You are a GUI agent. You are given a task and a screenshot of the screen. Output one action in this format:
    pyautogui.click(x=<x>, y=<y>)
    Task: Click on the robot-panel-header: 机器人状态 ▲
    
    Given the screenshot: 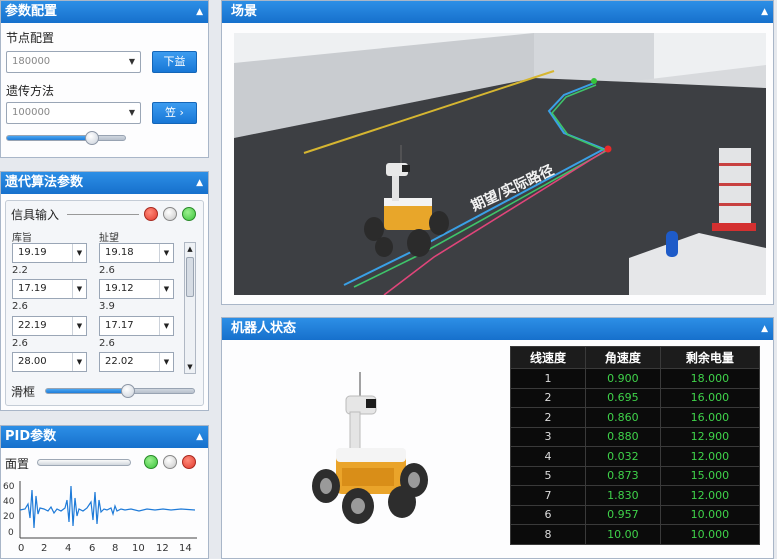 What is the action you would take?
    pyautogui.click(x=497, y=329)
    